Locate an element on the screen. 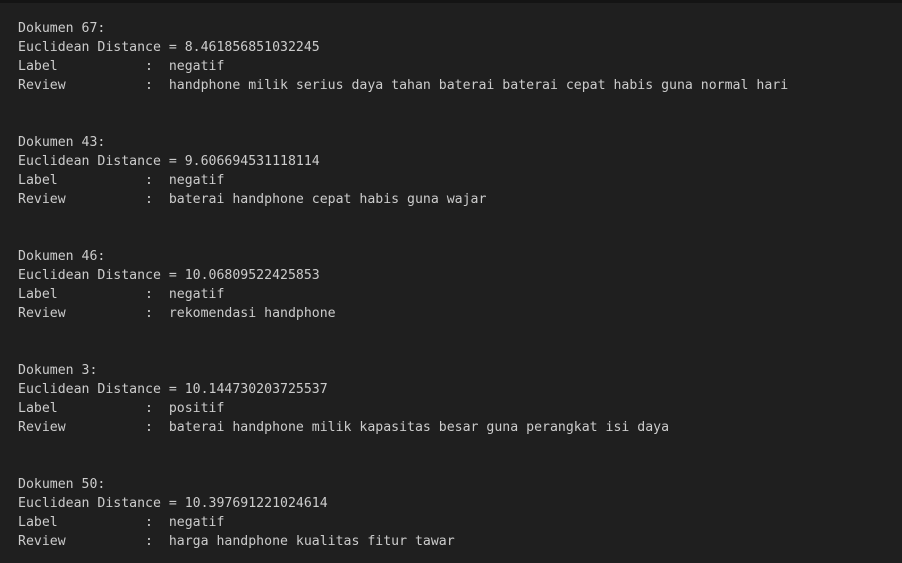 The height and width of the screenshot is (563, 902). euclidean-distance-line: Euclidean Distance = 8.461856851032245 is located at coordinates (169, 47).